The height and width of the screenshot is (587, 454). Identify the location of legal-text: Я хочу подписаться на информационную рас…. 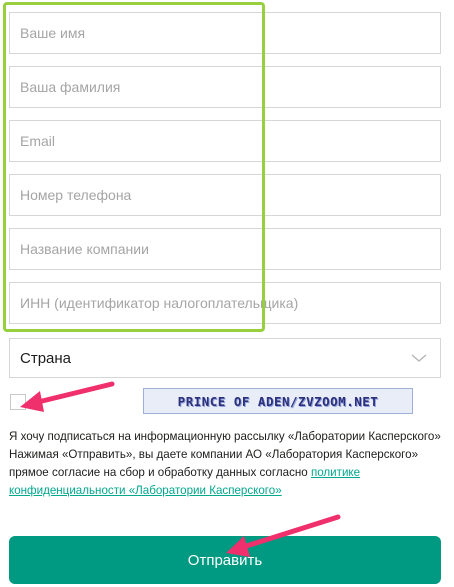
(227, 464).